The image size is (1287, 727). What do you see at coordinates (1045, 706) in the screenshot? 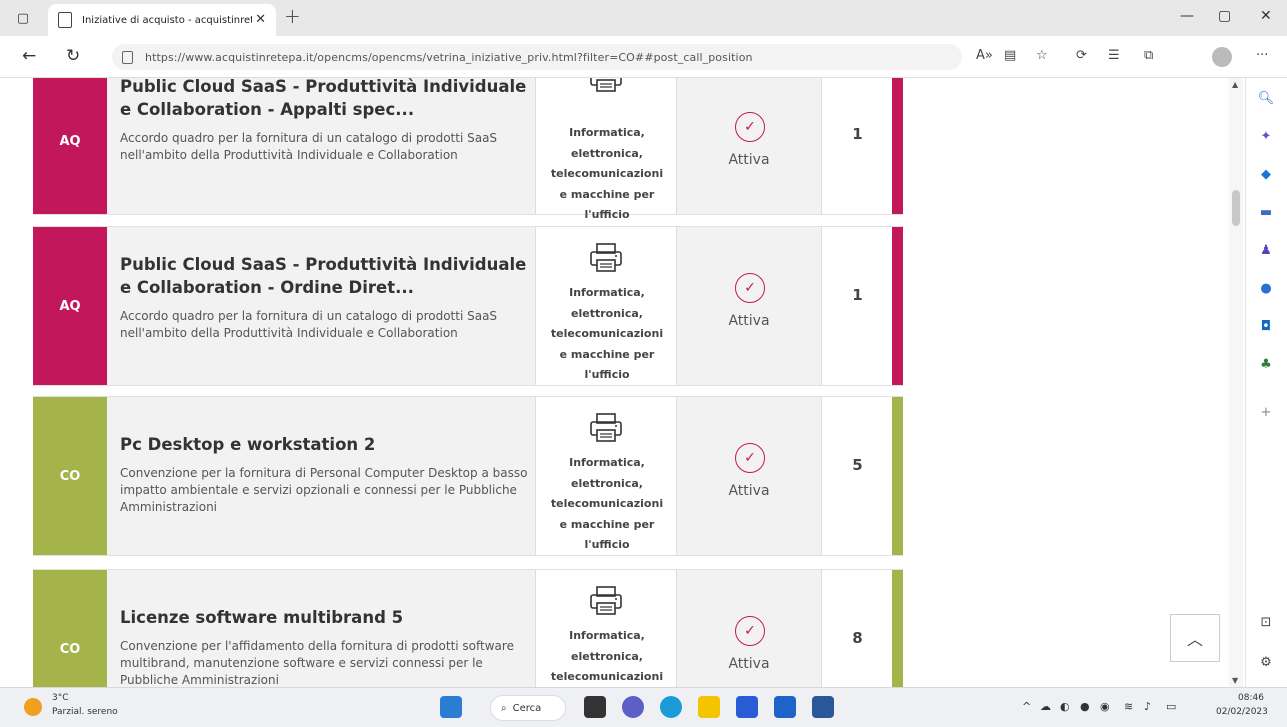
I see `onedrive-icon: ☁` at bounding box center [1045, 706].